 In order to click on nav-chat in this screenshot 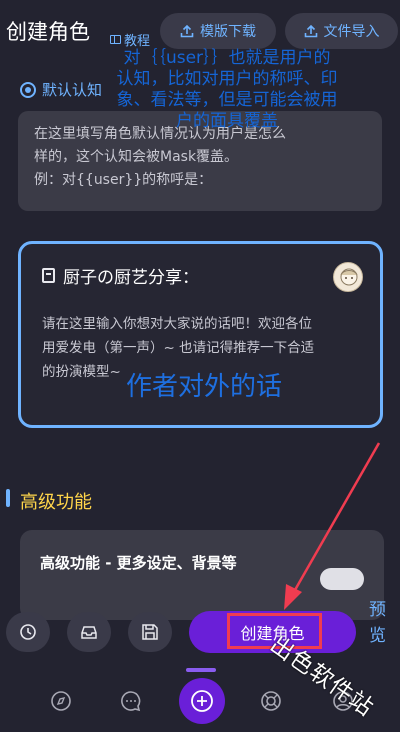, I will do `click(131, 701)`.